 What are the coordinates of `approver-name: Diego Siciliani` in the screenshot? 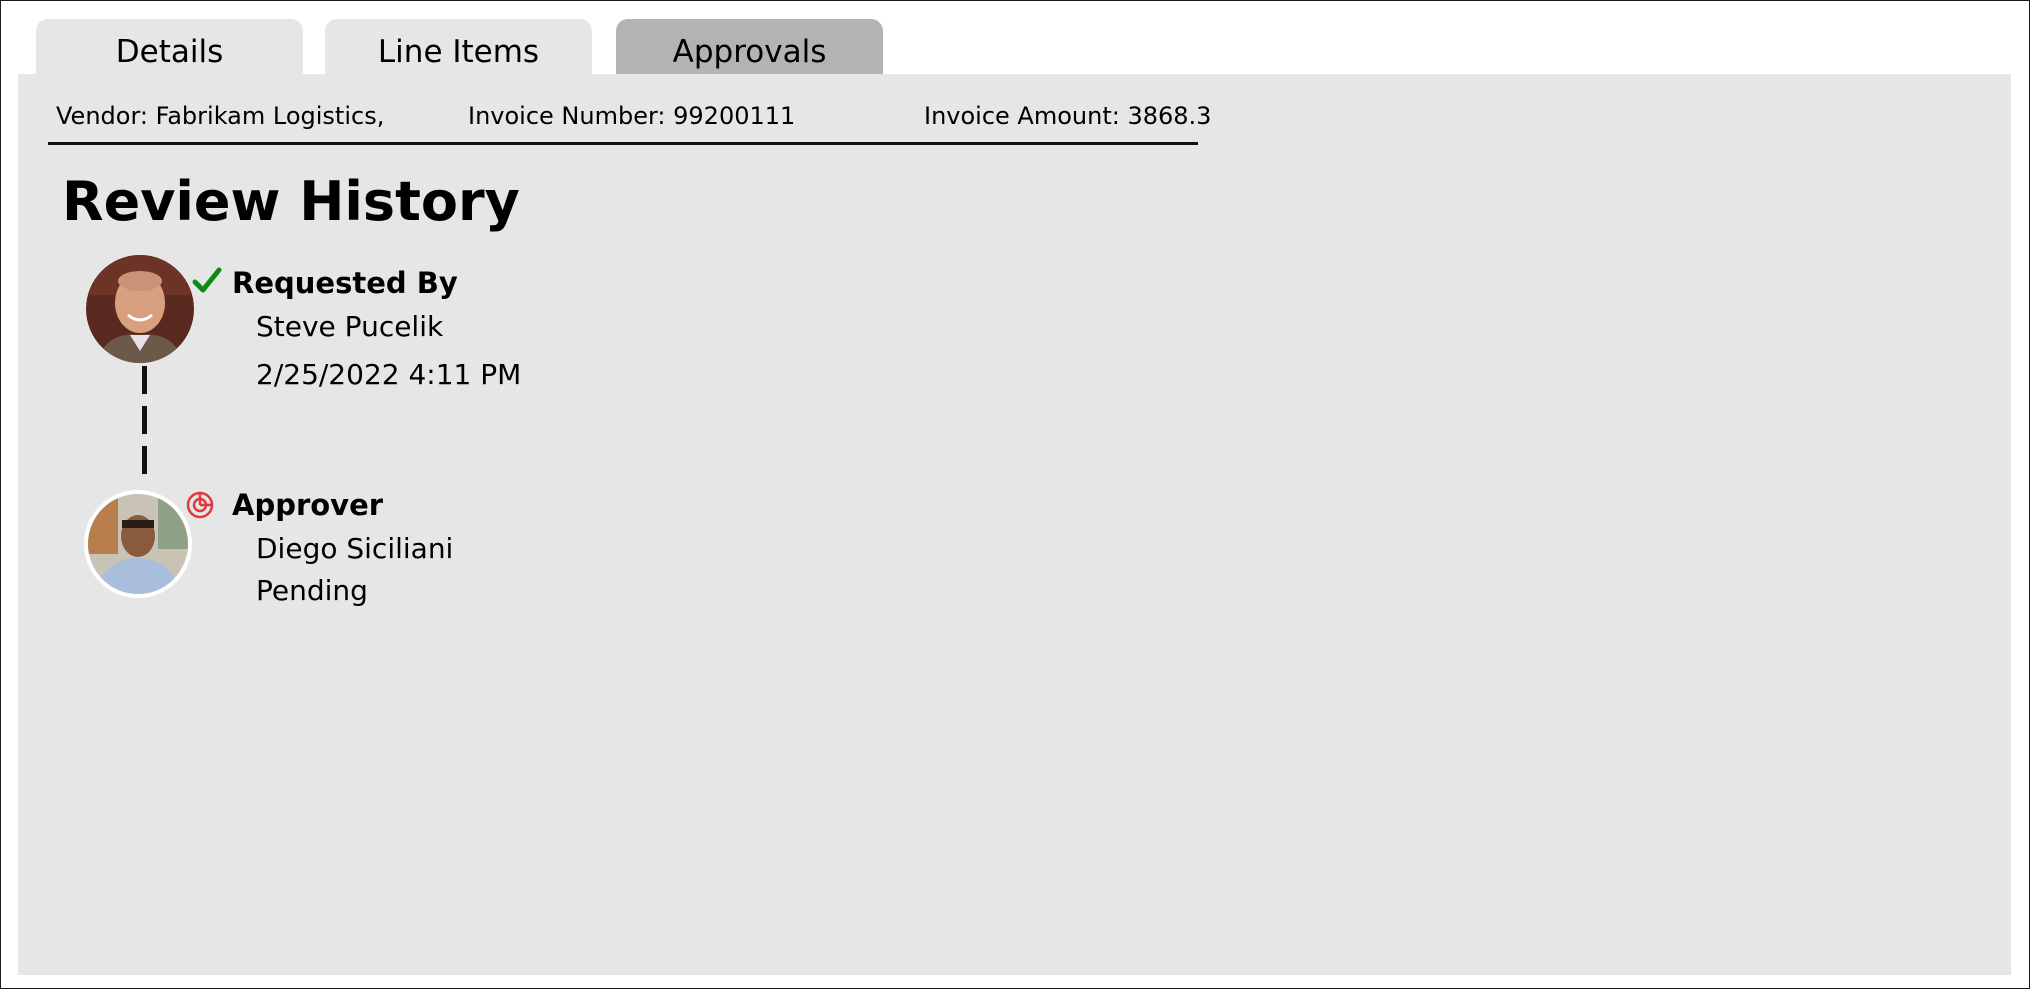 It's located at (355, 548).